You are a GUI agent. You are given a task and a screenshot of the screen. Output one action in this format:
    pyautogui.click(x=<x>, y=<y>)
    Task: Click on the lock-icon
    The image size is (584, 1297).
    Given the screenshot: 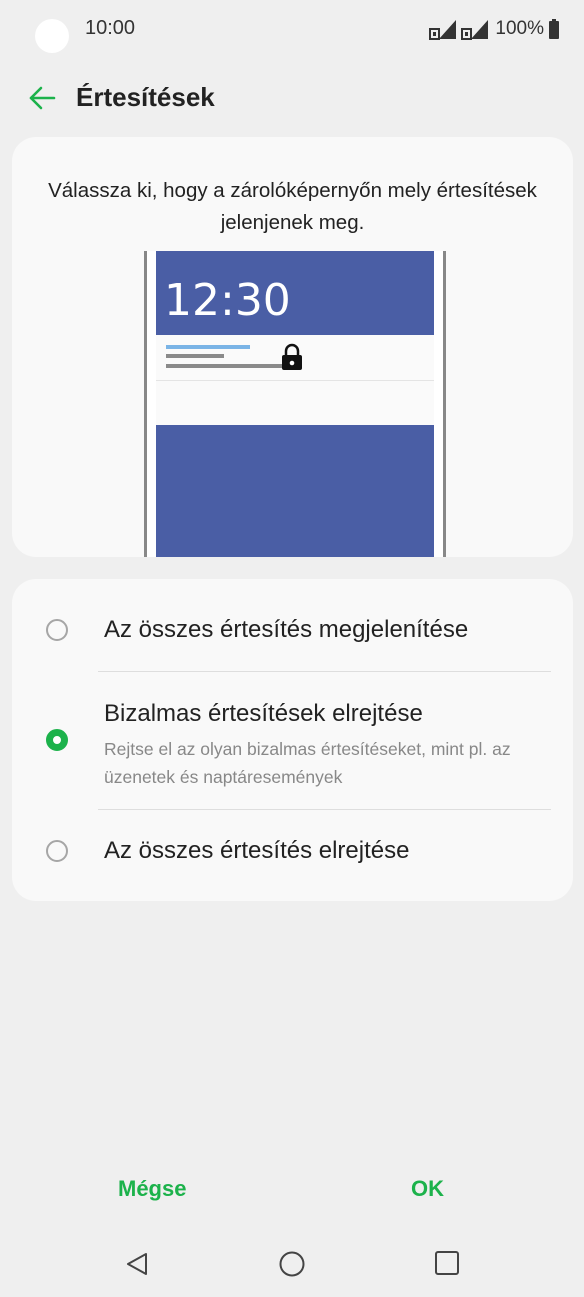 What is the action you would take?
    pyautogui.click(x=292, y=356)
    